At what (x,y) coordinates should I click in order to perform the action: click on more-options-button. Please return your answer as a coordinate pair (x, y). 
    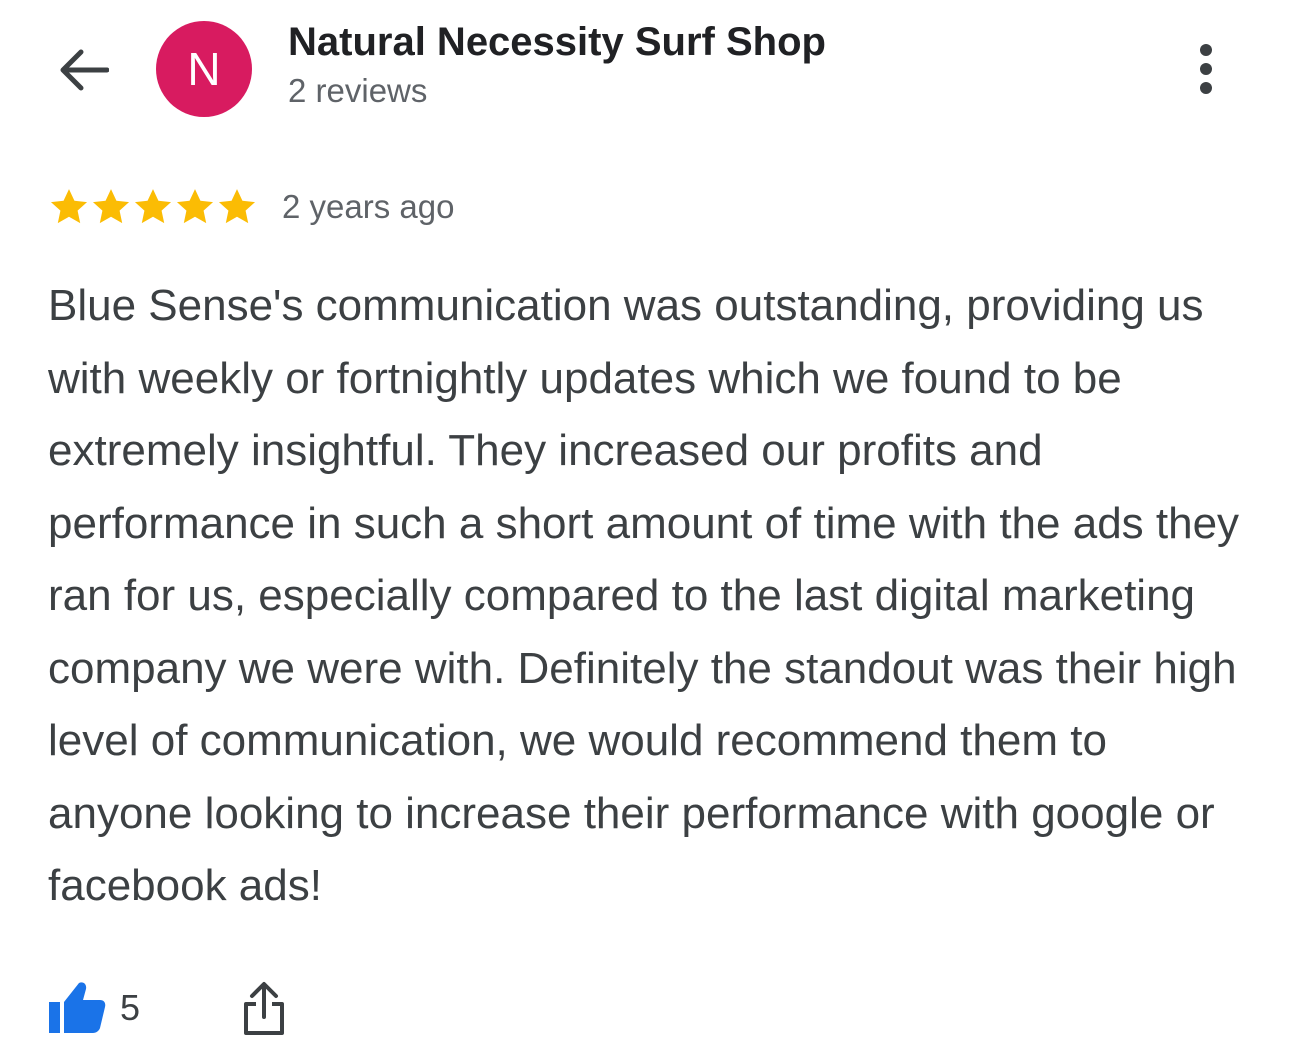
    Looking at the image, I should click on (1206, 69).